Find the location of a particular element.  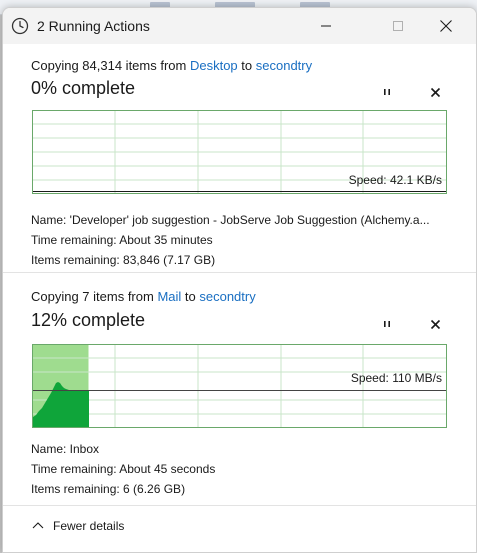

transfer-speed-graph: Speed: 42.1 KB/s is located at coordinates (239, 152).